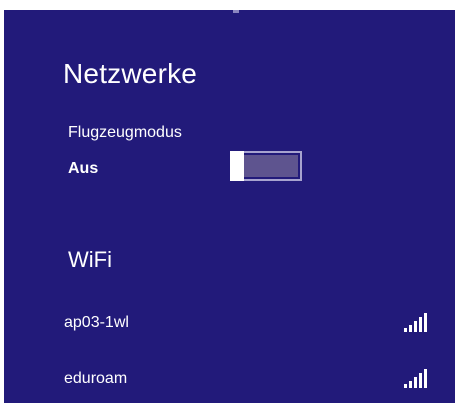 Image resolution: width=459 pixels, height=403 pixels. What do you see at coordinates (229, 324) in the screenshot?
I see `wifi-network-item: ap03-1wl` at bounding box center [229, 324].